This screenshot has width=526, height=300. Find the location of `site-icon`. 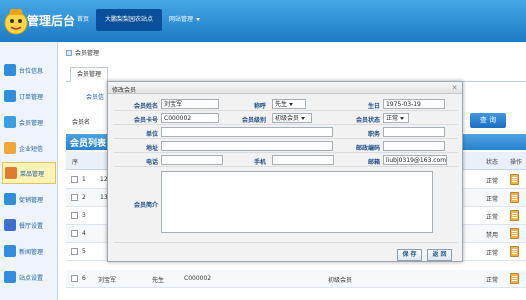

site-icon is located at coordinates (10, 277).